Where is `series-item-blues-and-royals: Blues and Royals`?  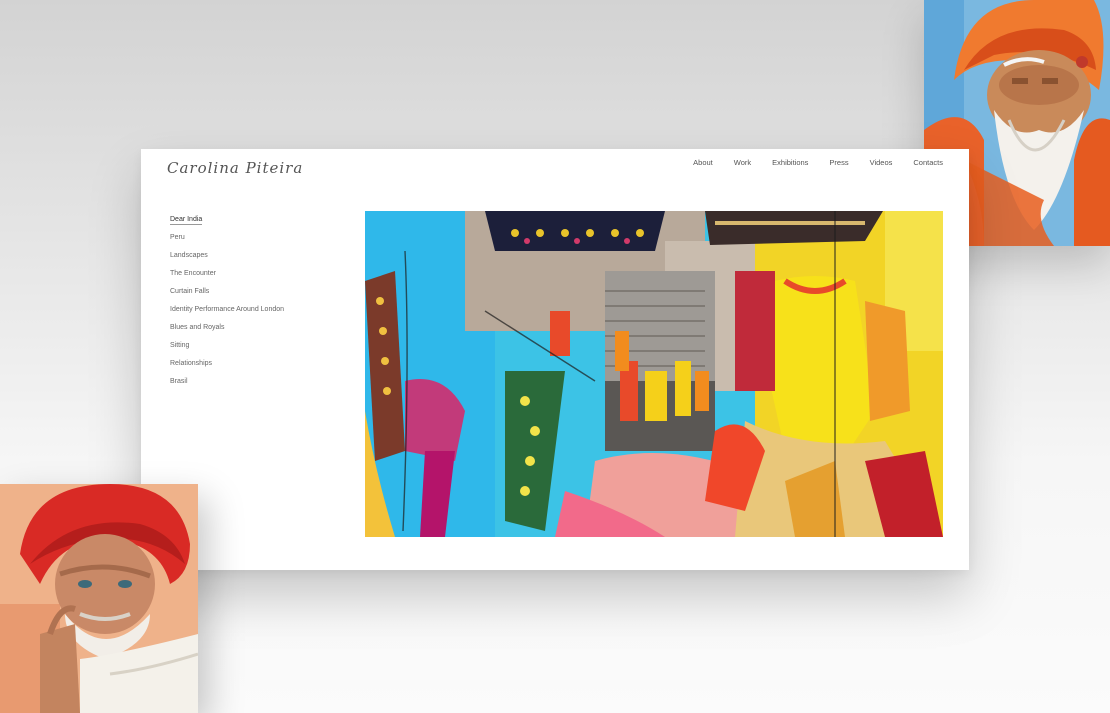
series-item-blues-and-royals: Blues and Royals is located at coordinates (227, 332).